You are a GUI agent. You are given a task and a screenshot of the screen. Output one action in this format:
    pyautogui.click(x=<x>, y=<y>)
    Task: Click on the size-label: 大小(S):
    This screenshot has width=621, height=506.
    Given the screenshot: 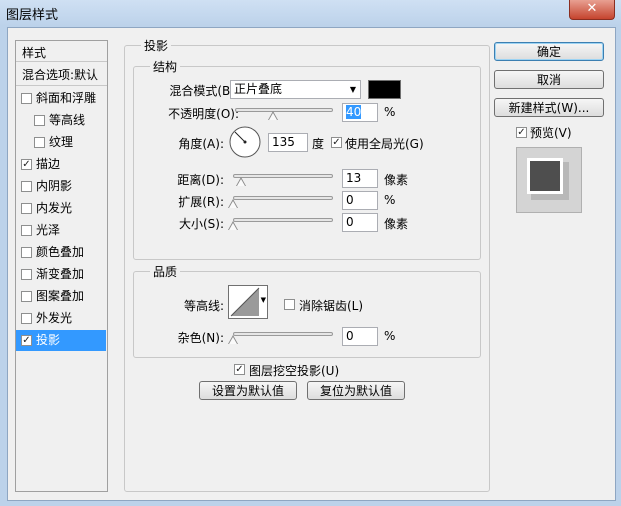 What is the action you would take?
    pyautogui.click(x=201, y=224)
    